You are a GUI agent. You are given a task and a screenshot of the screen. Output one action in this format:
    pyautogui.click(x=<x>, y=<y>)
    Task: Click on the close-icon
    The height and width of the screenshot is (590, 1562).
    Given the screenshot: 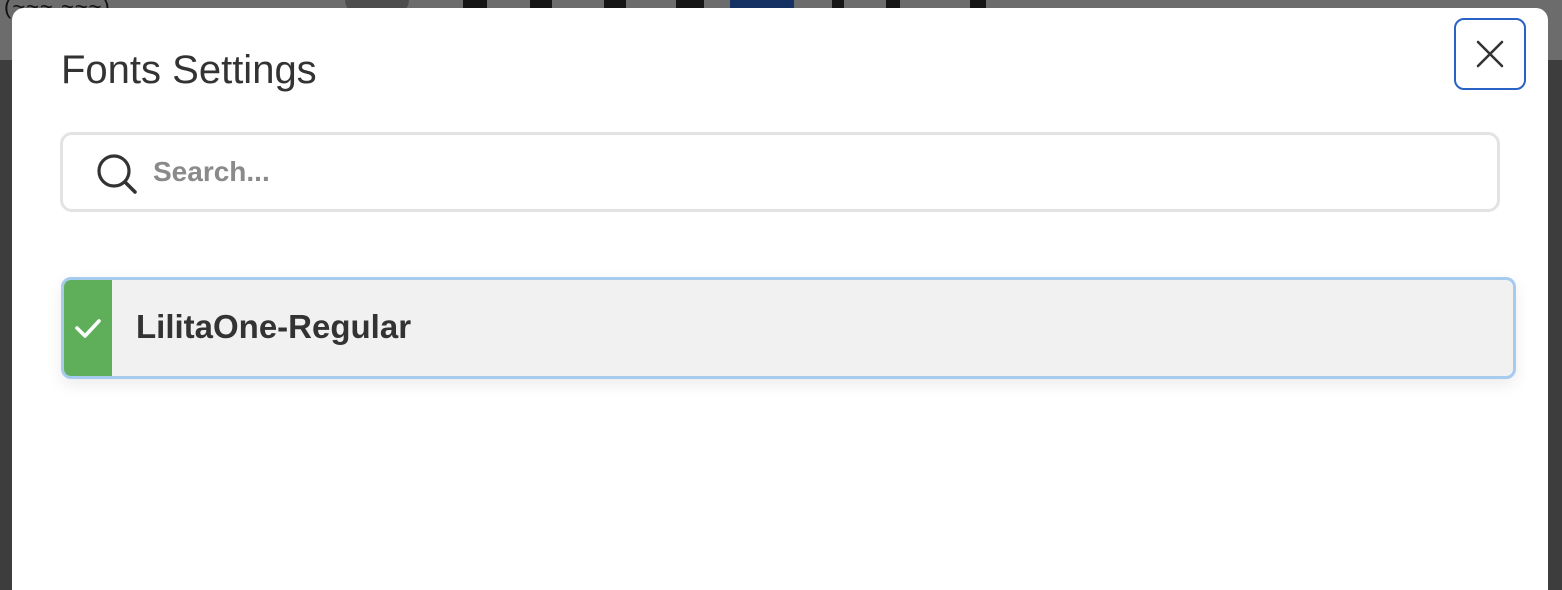 What is the action you would take?
    pyautogui.click(x=1490, y=54)
    